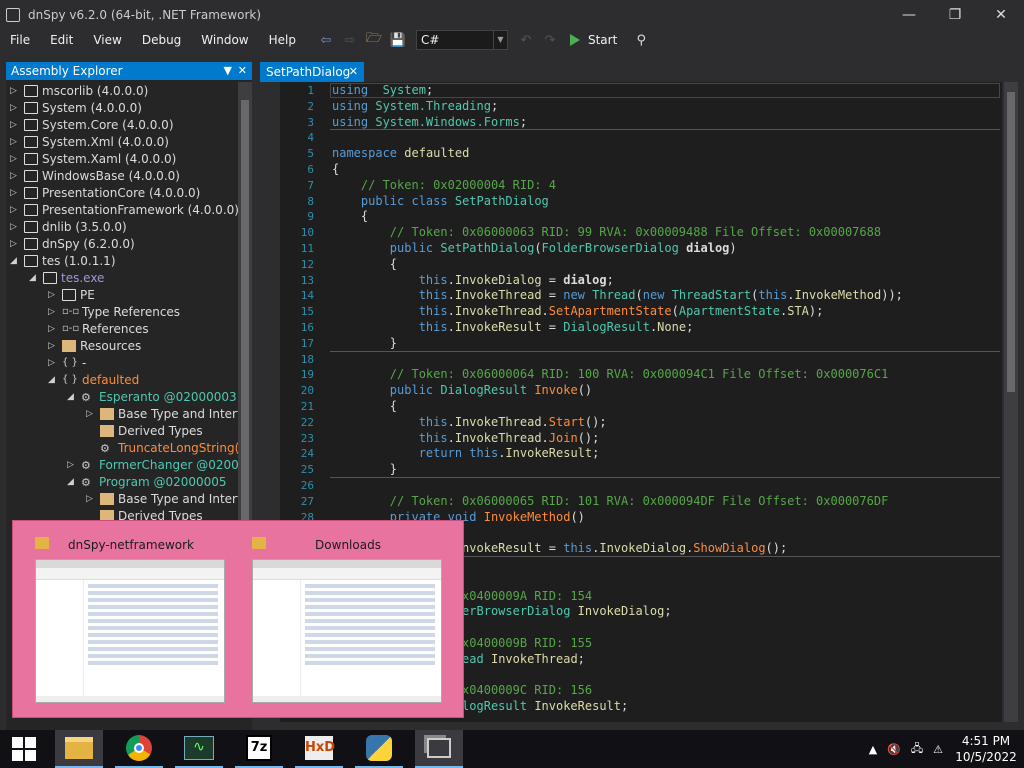  What do you see at coordinates (353, 72) in the screenshot?
I see `close-tab-icon: ✕` at bounding box center [353, 72].